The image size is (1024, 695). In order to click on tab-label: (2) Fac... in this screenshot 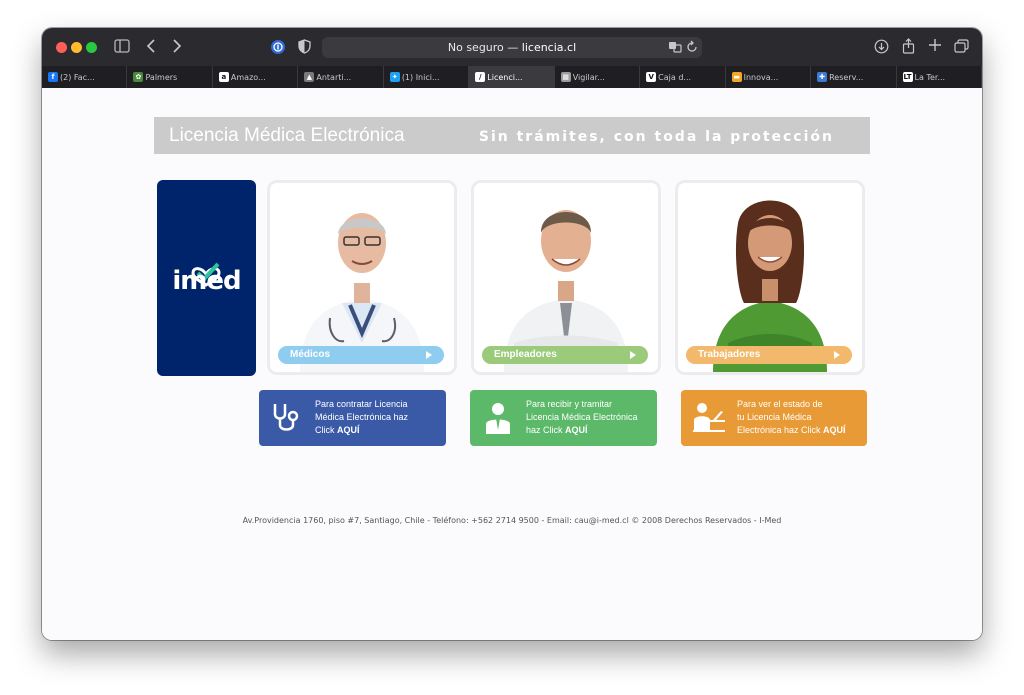, I will do `click(77, 77)`.